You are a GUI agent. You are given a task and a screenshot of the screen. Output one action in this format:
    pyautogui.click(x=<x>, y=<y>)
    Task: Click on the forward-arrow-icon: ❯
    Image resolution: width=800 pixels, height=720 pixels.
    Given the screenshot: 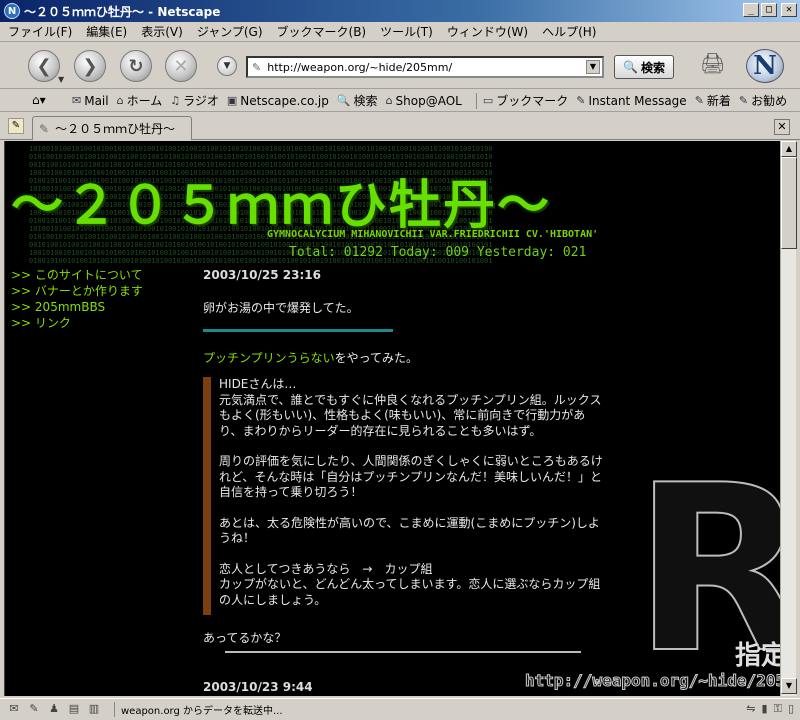 What is the action you would take?
    pyautogui.click(x=90, y=66)
    